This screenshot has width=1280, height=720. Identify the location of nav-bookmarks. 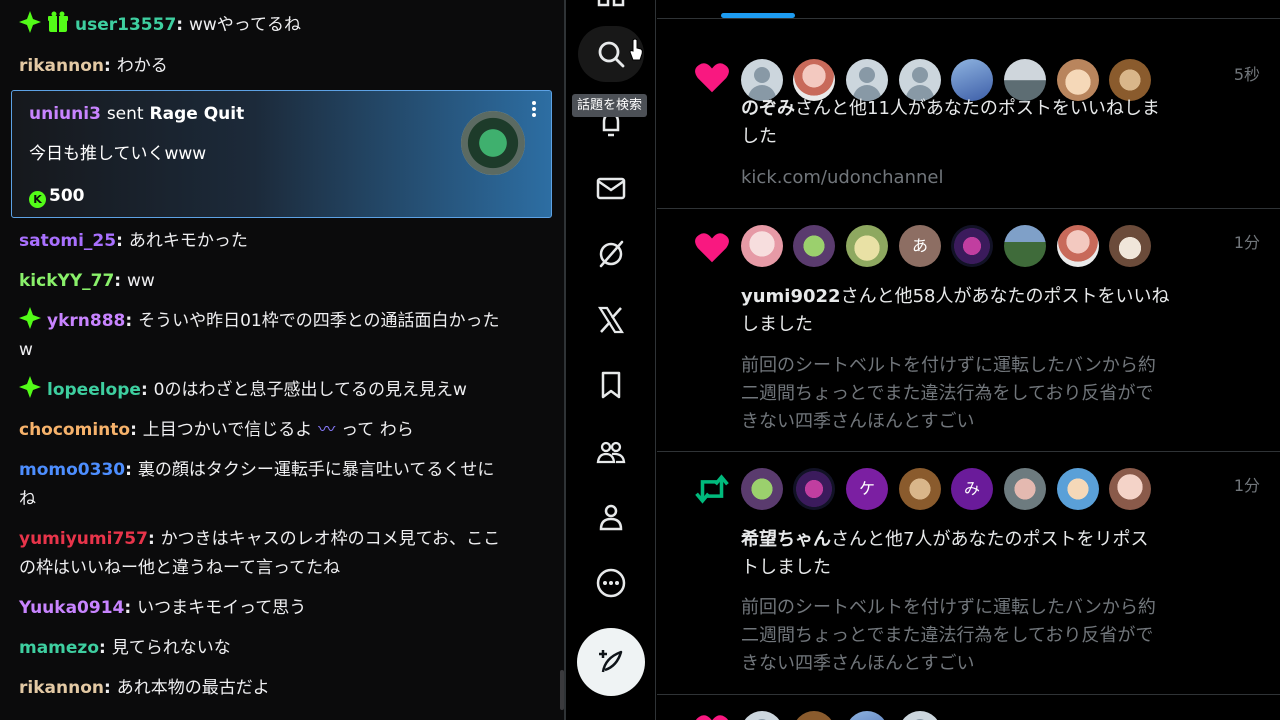
(611, 385).